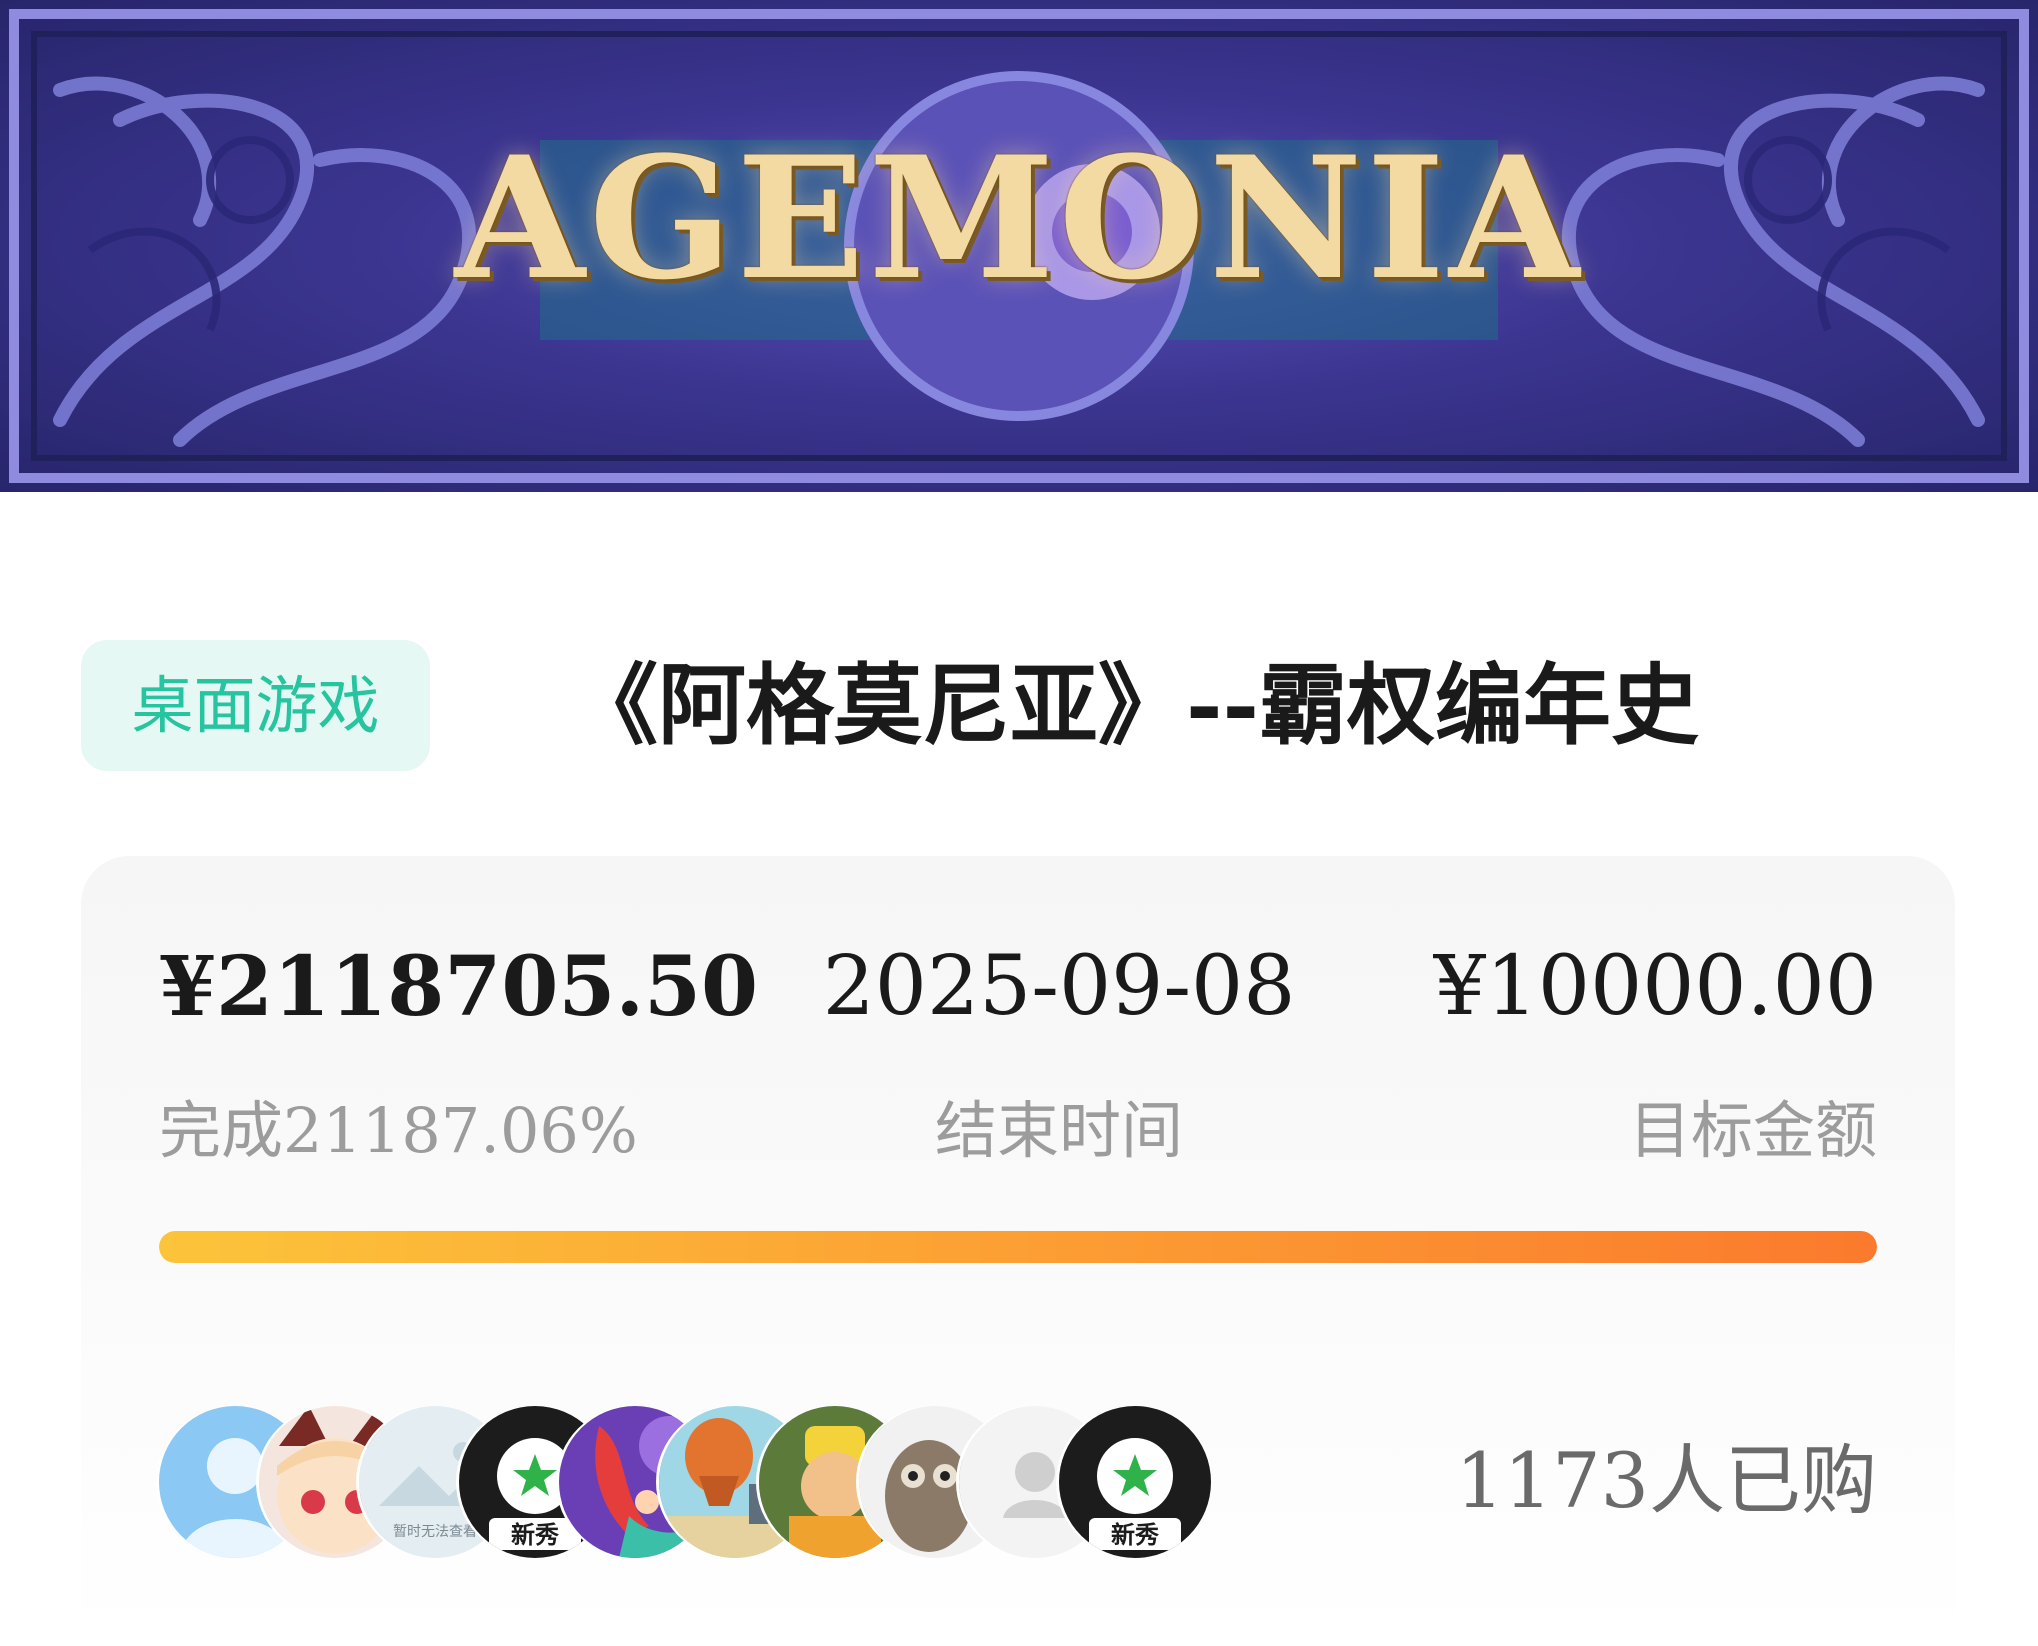  I want to click on game-logo: AGEMONIA, so click(1019, 218).